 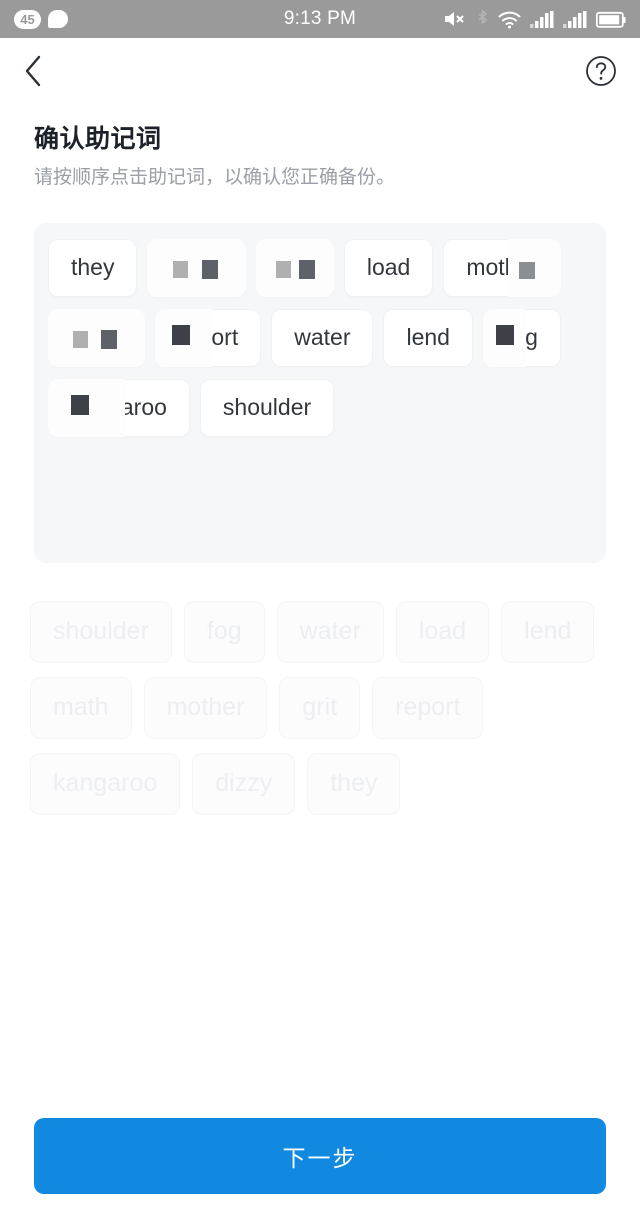 What do you see at coordinates (320, 73) in the screenshot?
I see `navigation-bar` at bounding box center [320, 73].